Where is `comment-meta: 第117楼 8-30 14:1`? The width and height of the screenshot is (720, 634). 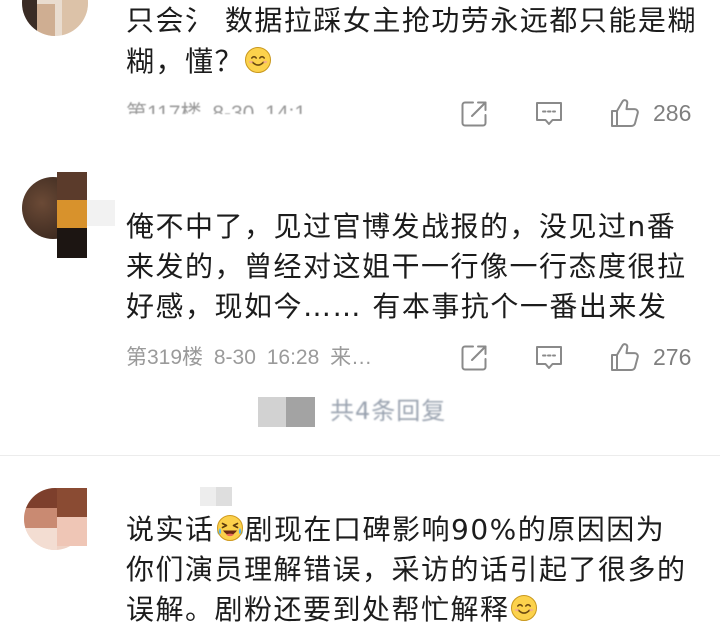
comment-meta: 第117楼 8-30 14:1 is located at coordinates (256, 107).